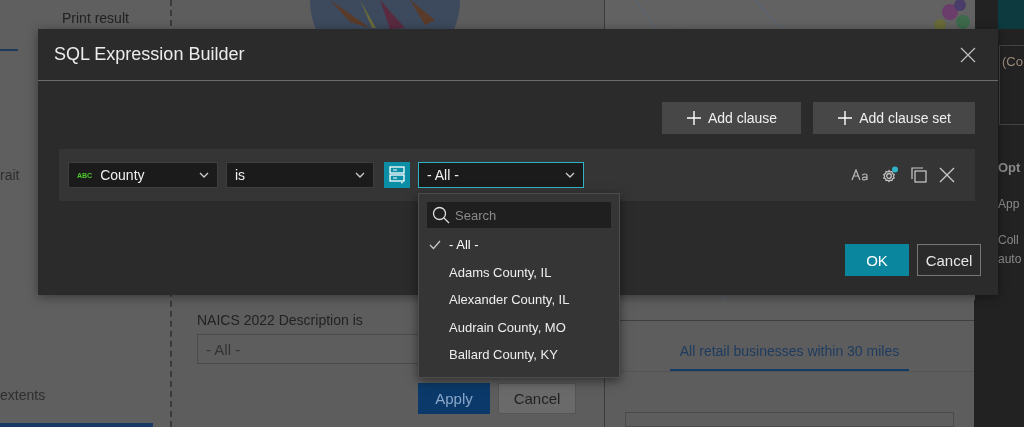  I want to click on add-button: Add clause, so click(731, 118).